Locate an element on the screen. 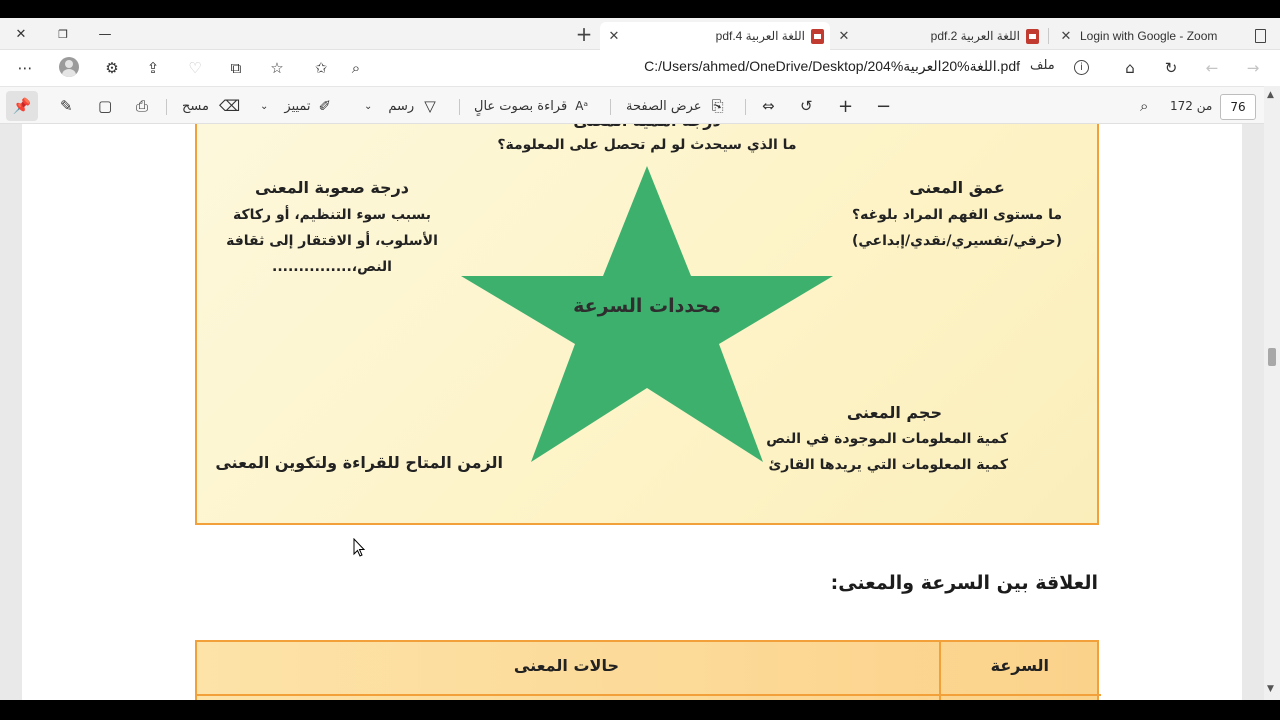  back-icon: ← is located at coordinates (1212, 68).